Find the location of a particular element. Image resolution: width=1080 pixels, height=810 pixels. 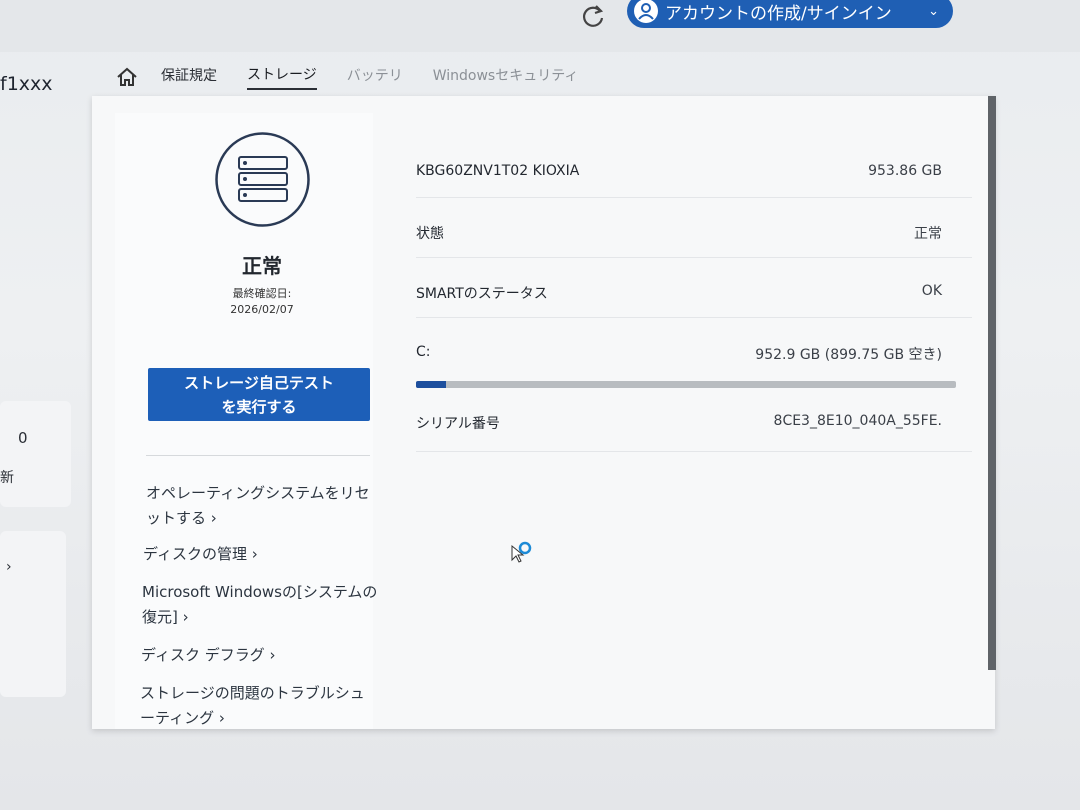

tab-warranty: 保証規定 is located at coordinates (189, 77).